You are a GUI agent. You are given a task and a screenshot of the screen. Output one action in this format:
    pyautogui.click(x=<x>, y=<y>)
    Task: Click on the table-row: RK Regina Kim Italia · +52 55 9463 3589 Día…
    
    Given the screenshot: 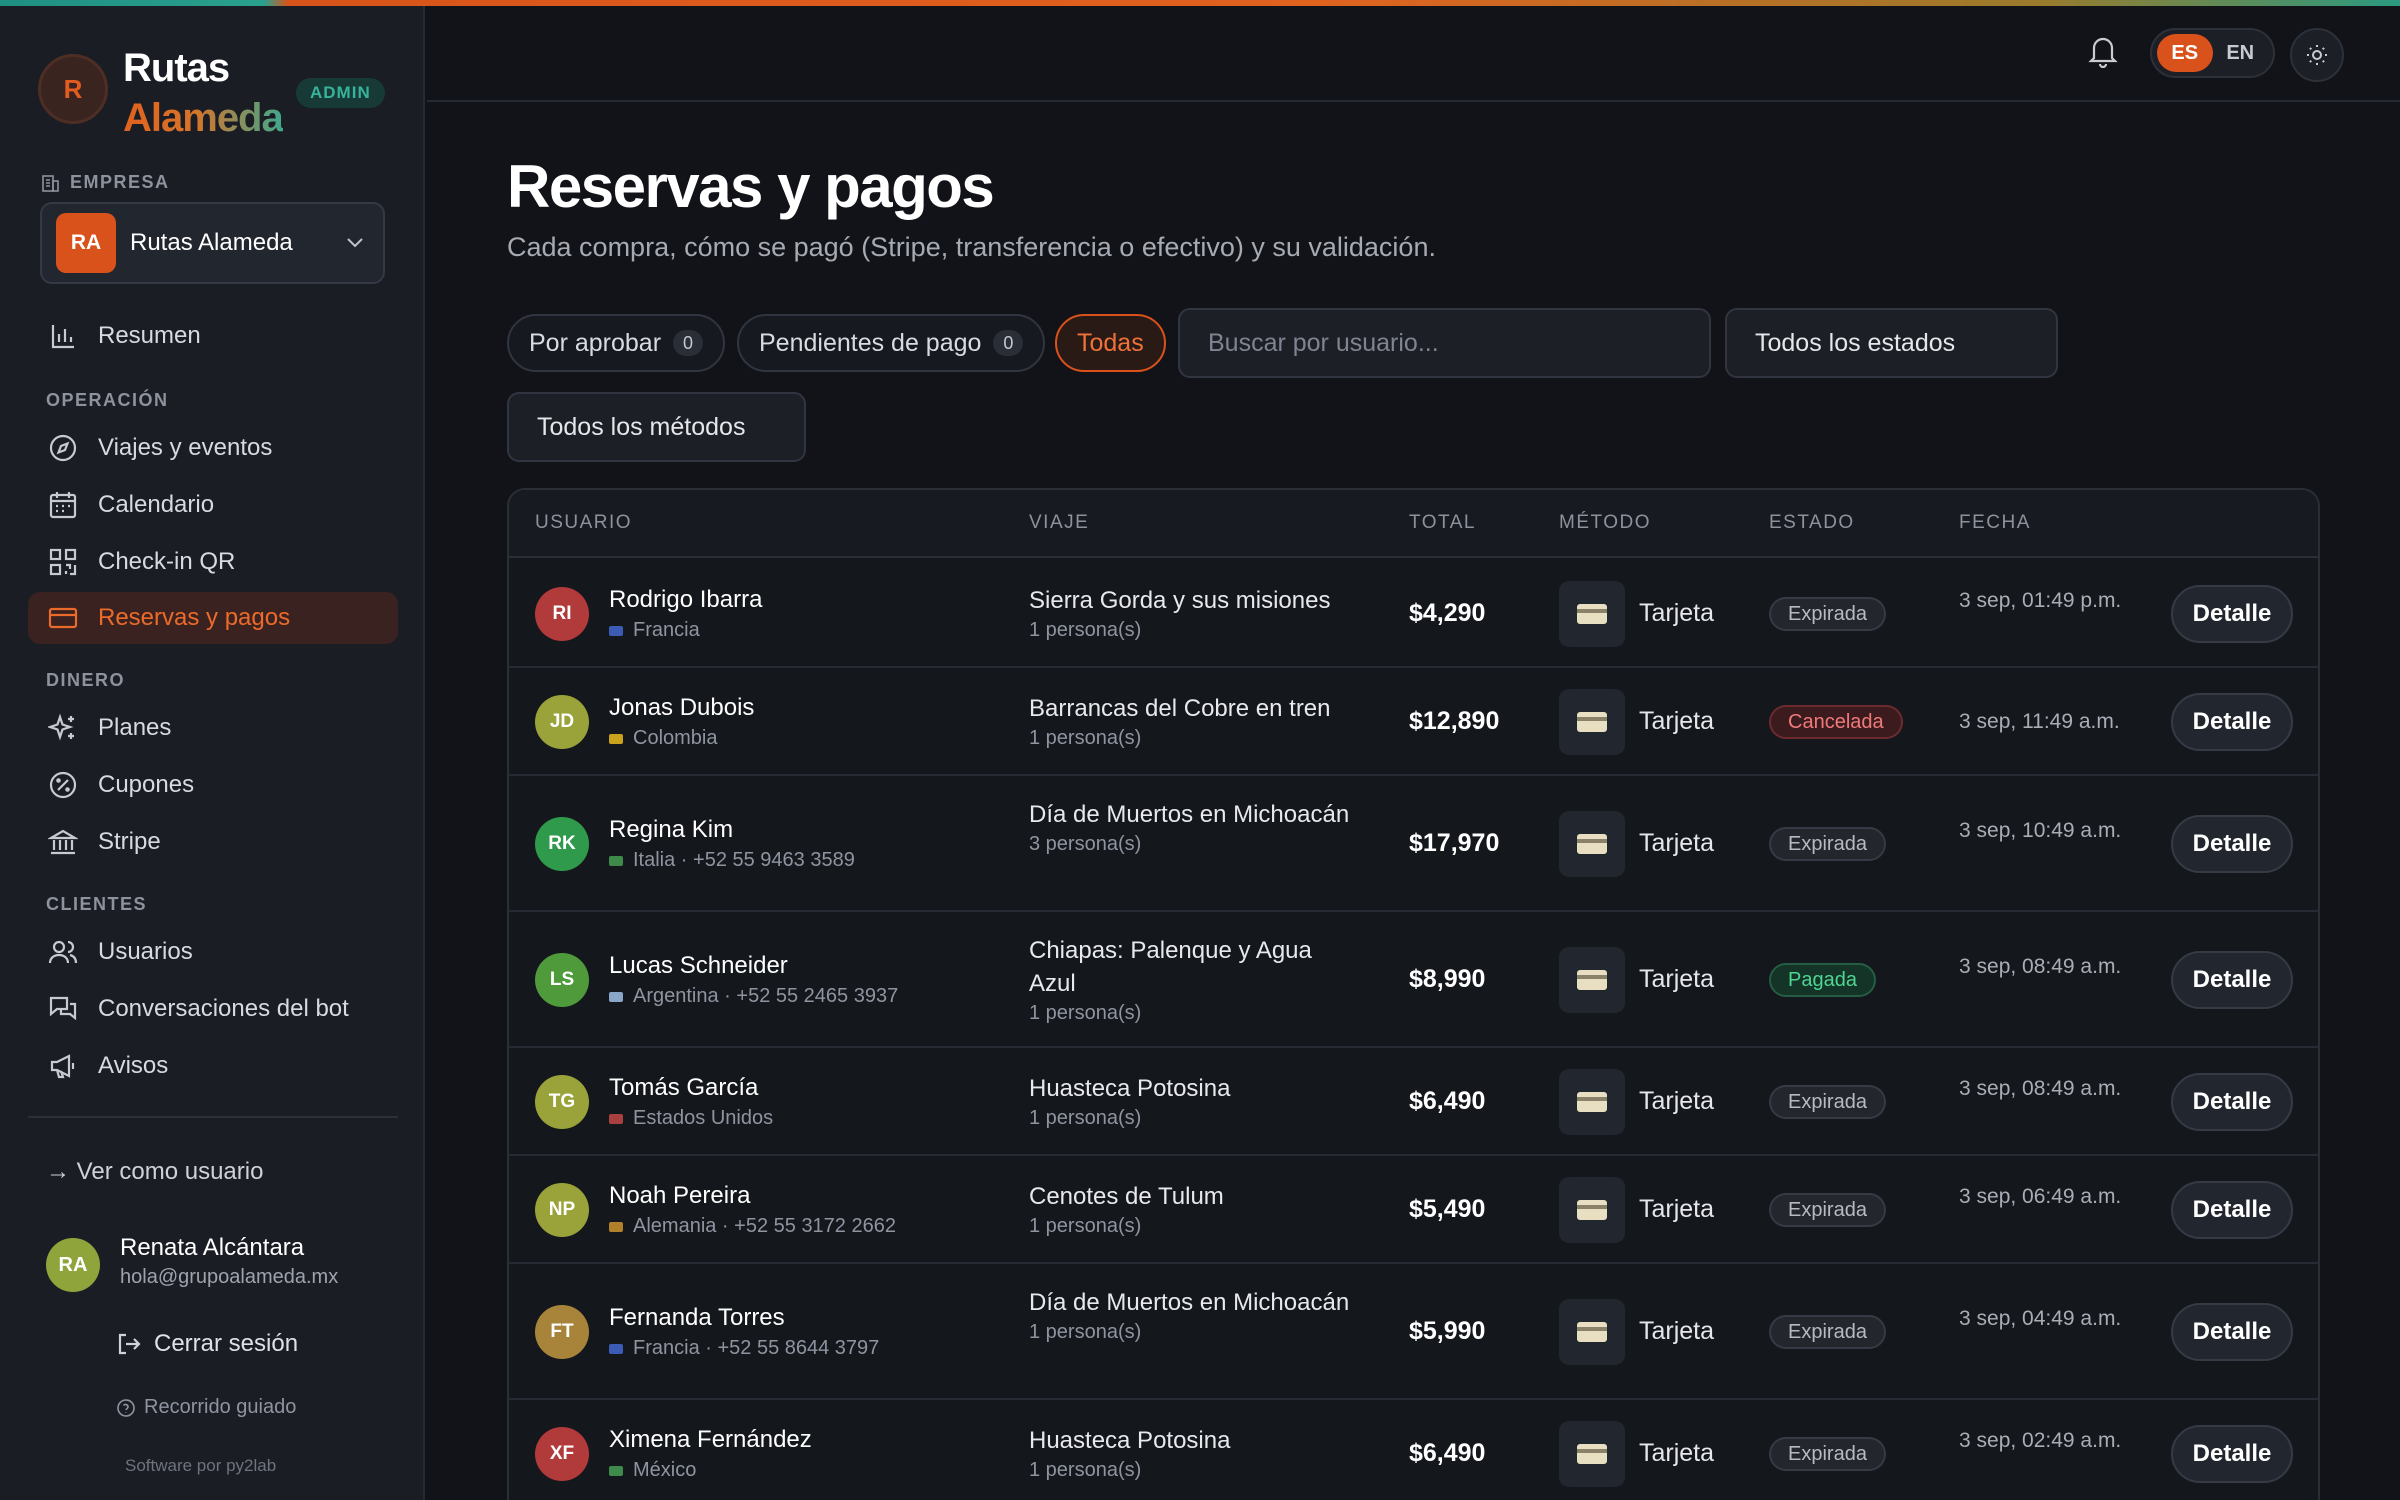 What is the action you would take?
    pyautogui.click(x=1413, y=844)
    